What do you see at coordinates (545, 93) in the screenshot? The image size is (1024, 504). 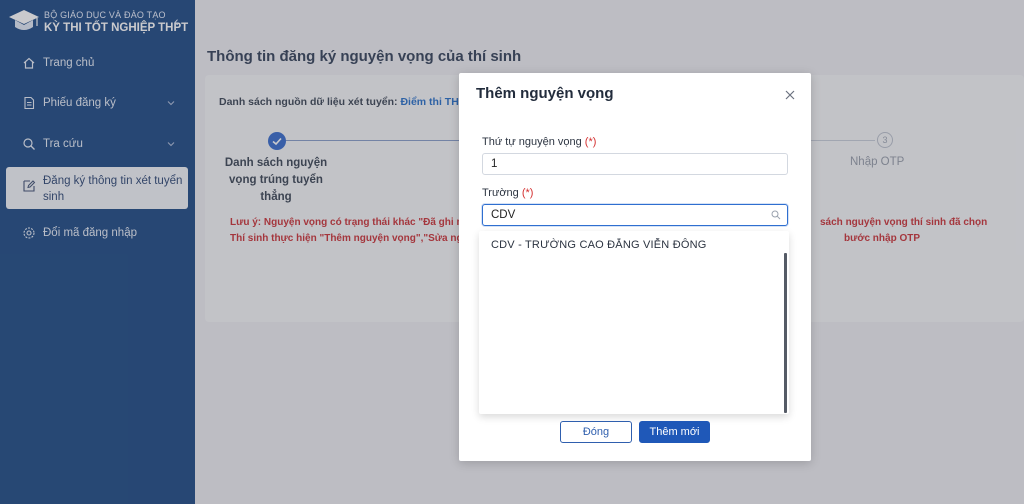 I see `modal-title: Thêm nguyện vọng` at bounding box center [545, 93].